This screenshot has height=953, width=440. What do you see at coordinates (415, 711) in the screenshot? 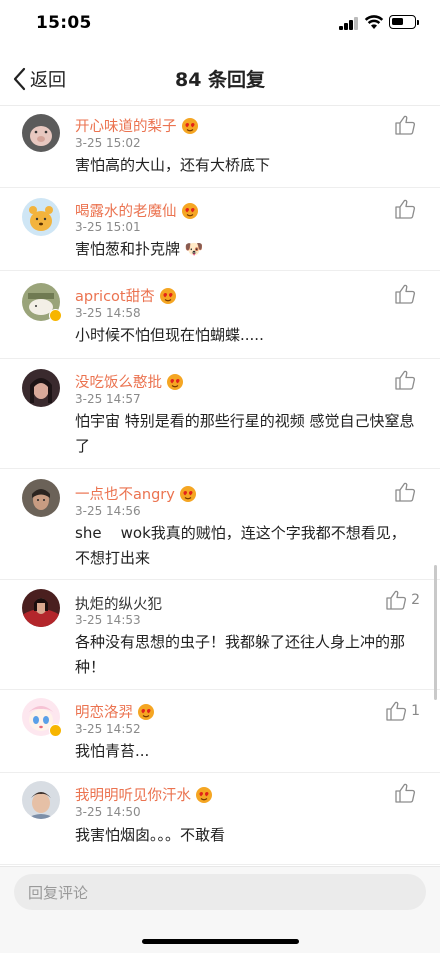
I see `like-count: 1` at bounding box center [415, 711].